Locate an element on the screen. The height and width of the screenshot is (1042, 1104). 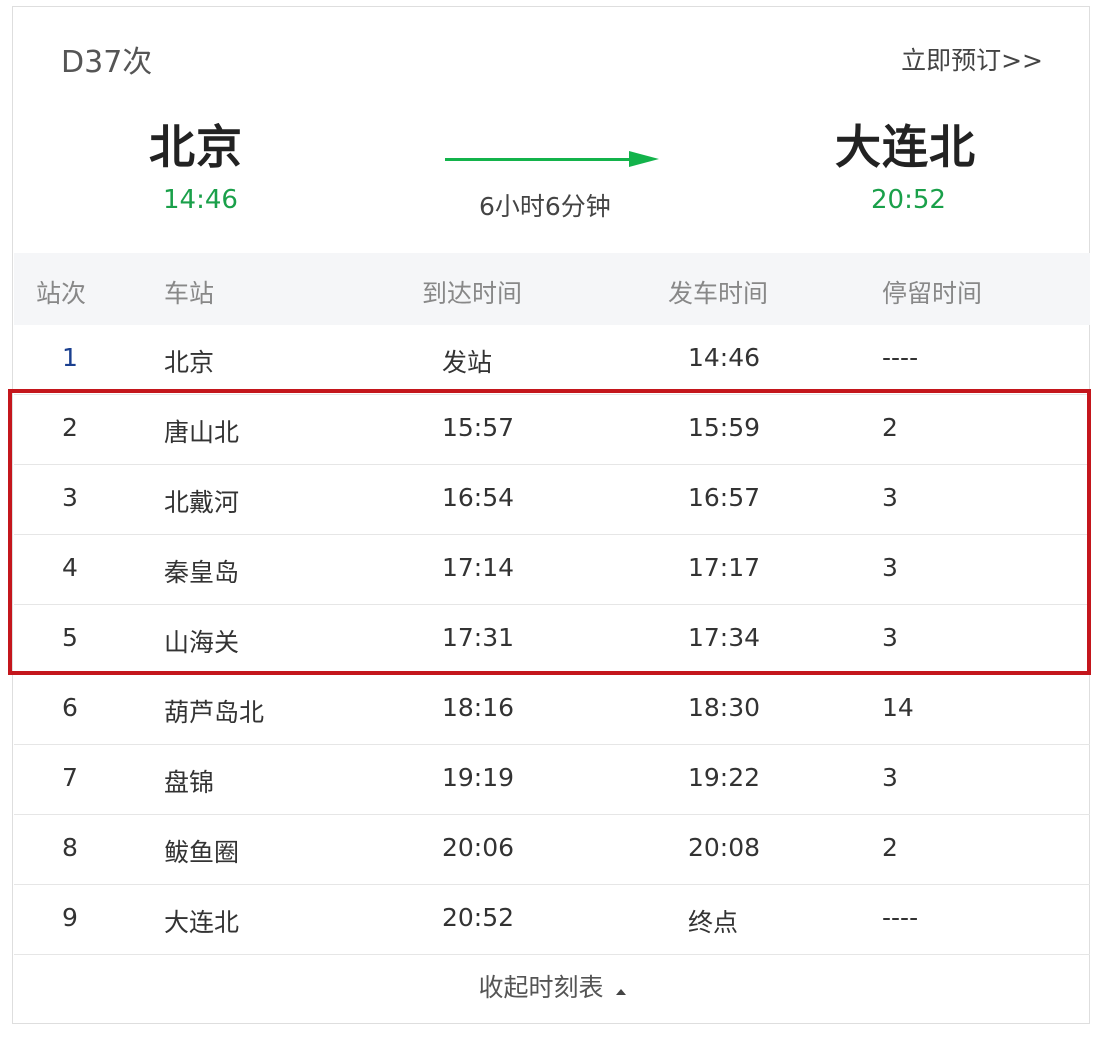
book-now-link: 立即预订>> is located at coordinates (972, 59).